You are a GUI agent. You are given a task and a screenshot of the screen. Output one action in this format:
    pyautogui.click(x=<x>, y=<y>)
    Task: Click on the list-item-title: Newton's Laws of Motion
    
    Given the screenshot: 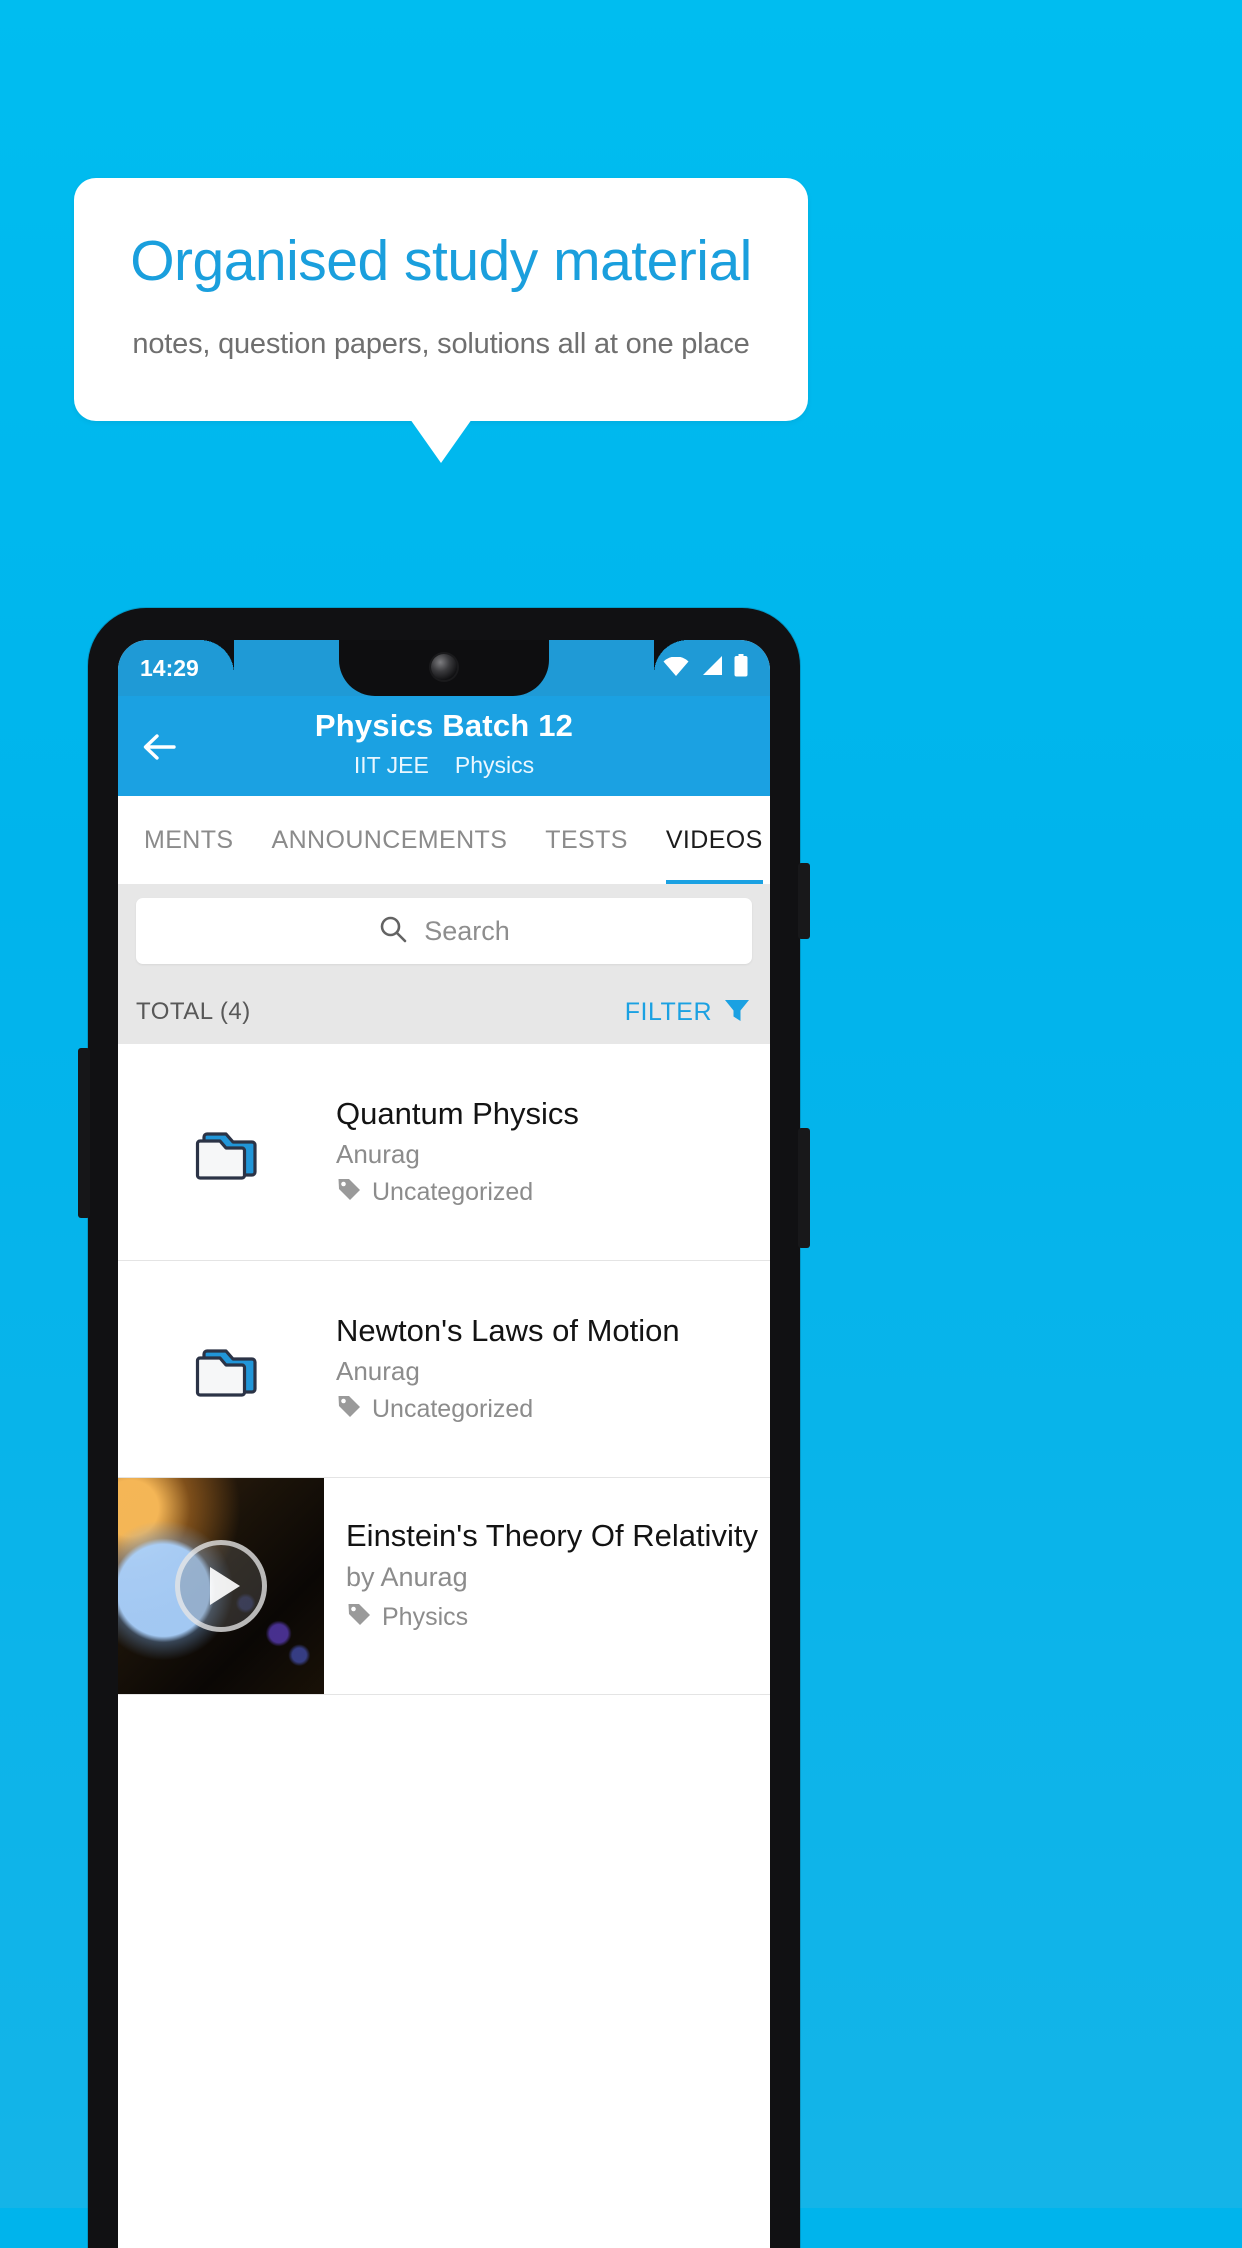 What is the action you would take?
    pyautogui.click(x=508, y=1331)
    